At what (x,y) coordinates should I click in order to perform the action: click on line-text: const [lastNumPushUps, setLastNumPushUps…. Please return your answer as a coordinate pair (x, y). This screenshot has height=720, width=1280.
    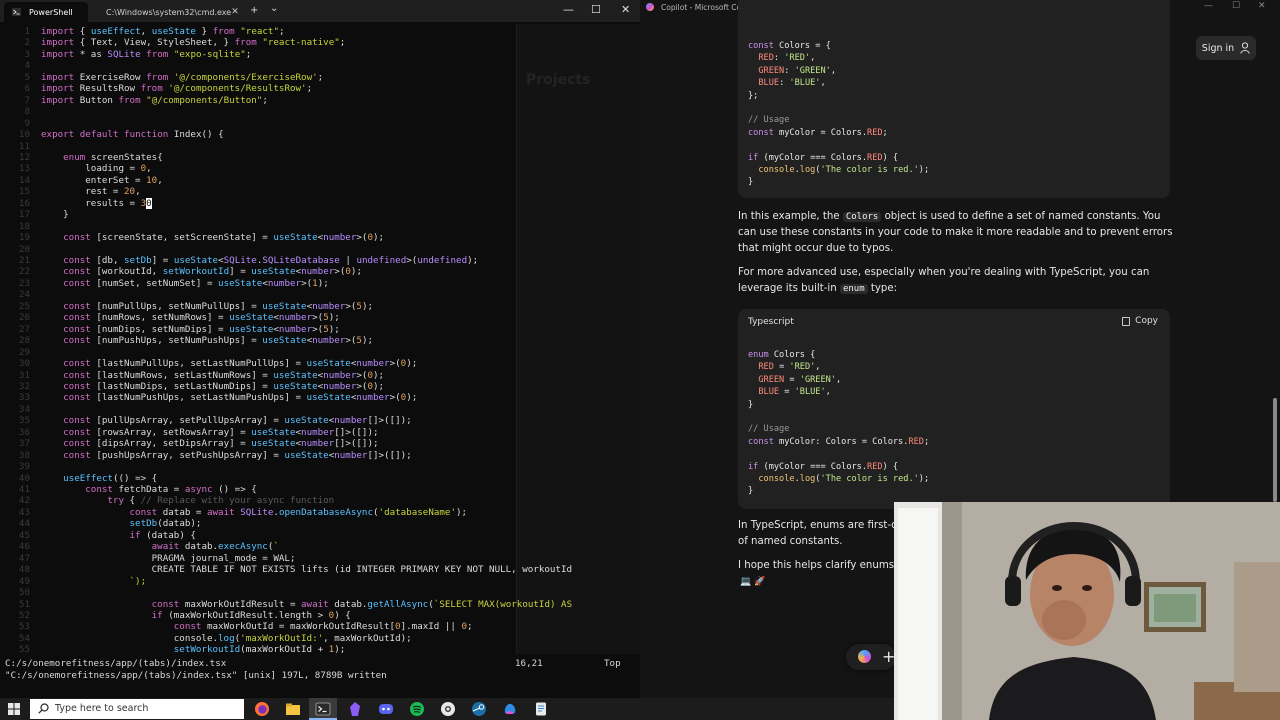
    Looking at the image, I should click on (240, 398).